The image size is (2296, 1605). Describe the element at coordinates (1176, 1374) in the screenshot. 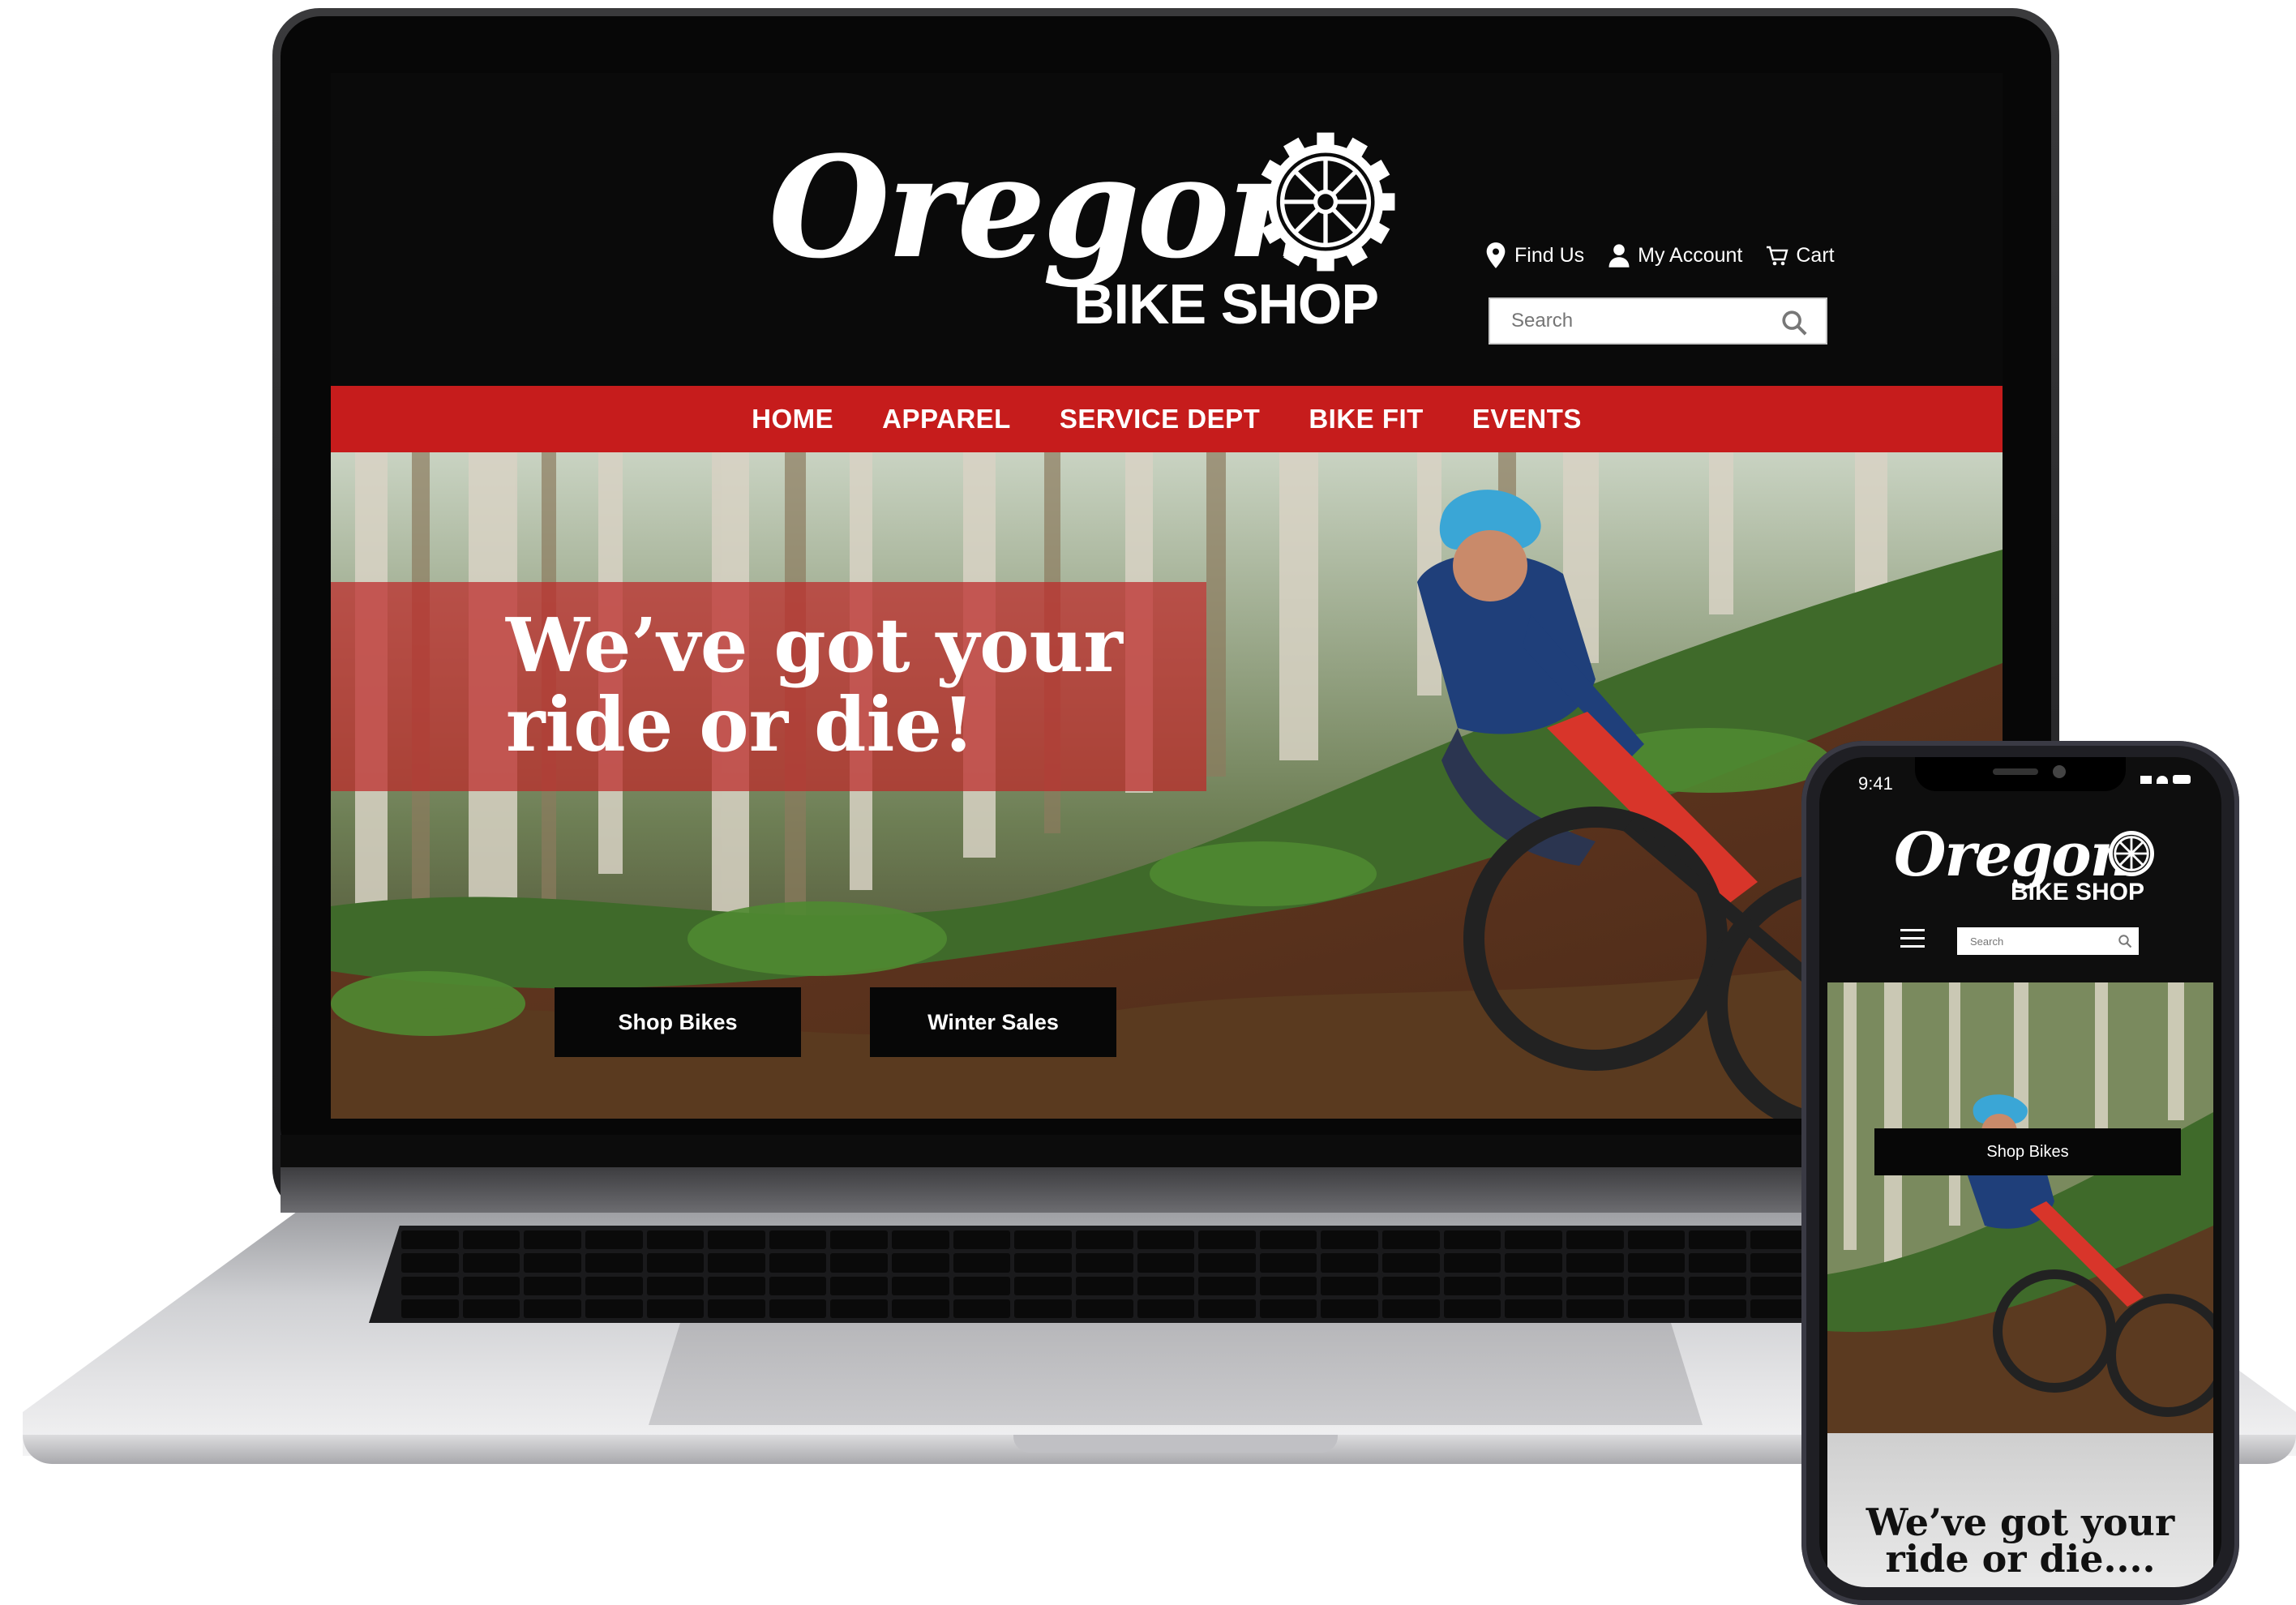

I see `trackpad` at that location.